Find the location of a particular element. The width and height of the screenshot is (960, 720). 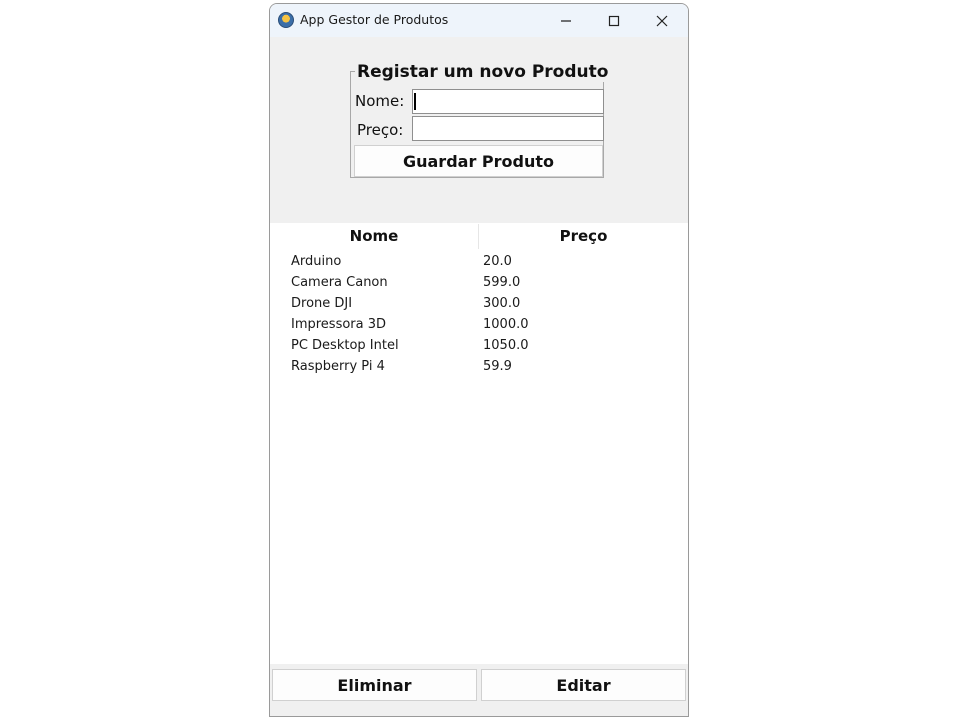

preco-input is located at coordinates (508, 128).